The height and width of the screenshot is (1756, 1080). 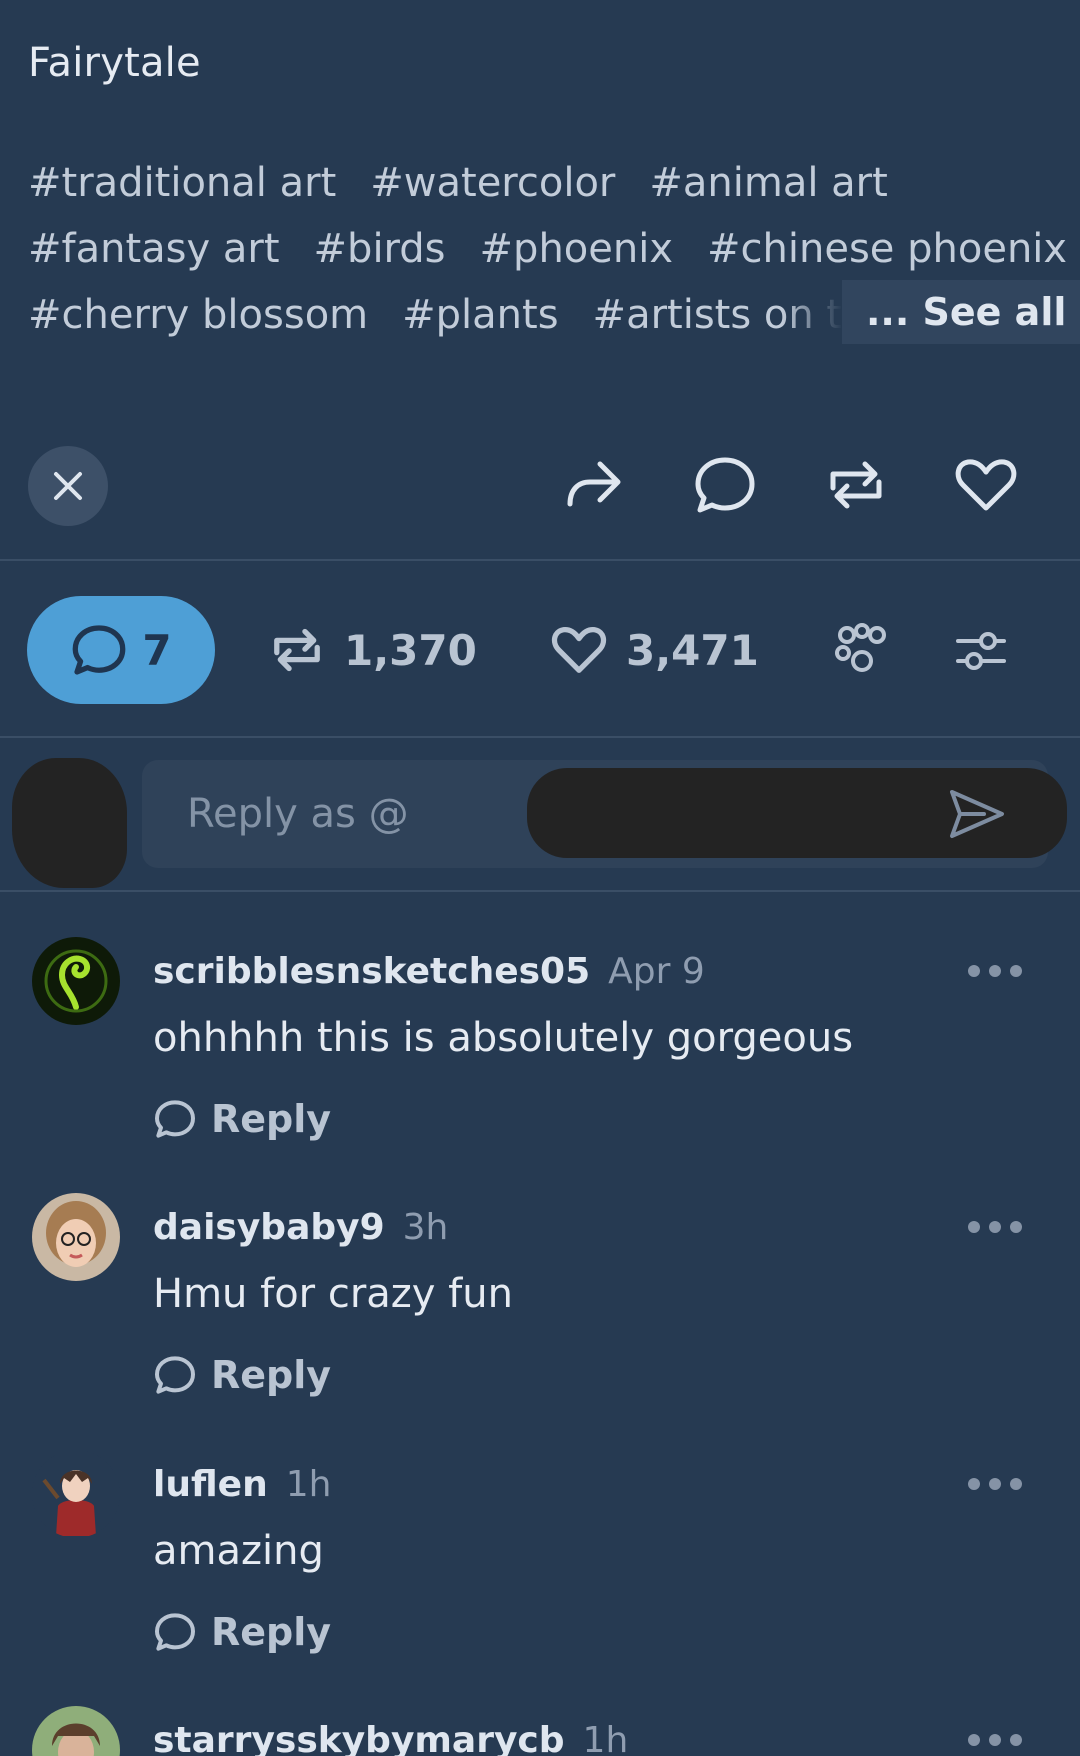 What do you see at coordinates (768, 183) in the screenshot?
I see `tag-link: #animal art` at bounding box center [768, 183].